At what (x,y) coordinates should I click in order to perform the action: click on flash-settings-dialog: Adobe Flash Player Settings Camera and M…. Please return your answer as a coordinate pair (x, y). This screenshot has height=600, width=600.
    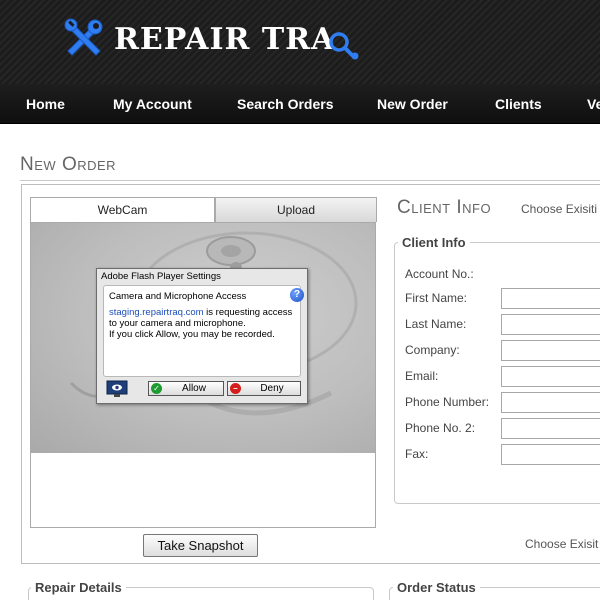
    Looking at the image, I should click on (202, 336).